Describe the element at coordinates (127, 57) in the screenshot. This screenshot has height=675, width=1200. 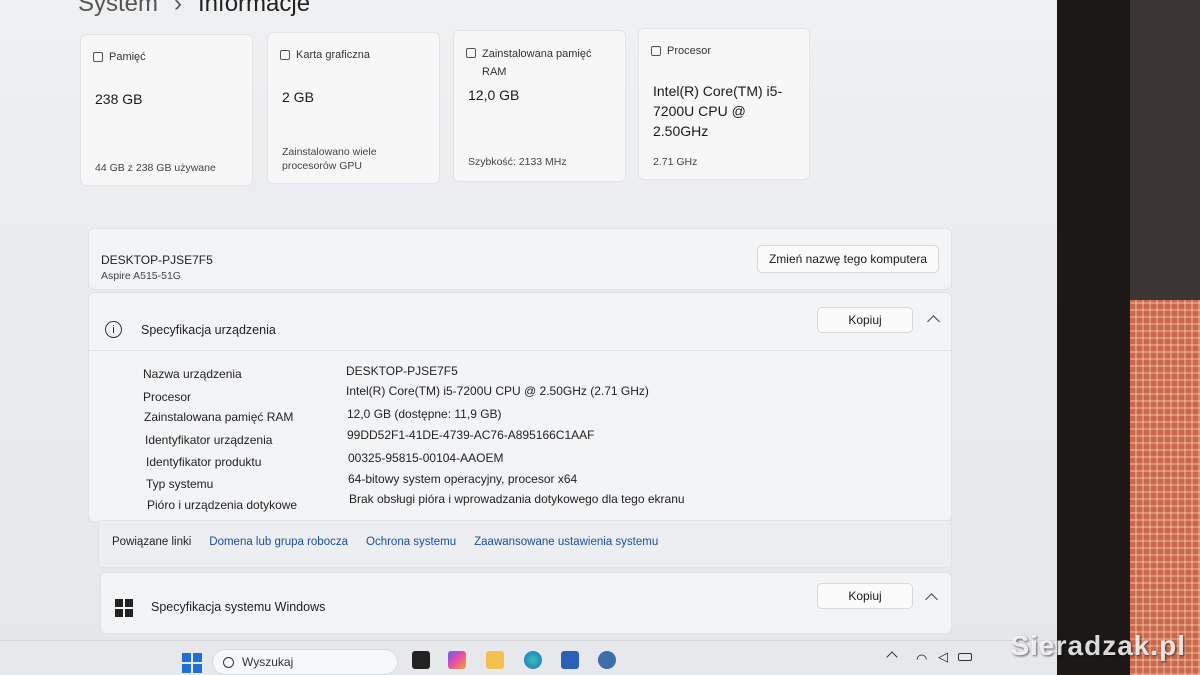
I see `card-title: Pamięć` at that location.